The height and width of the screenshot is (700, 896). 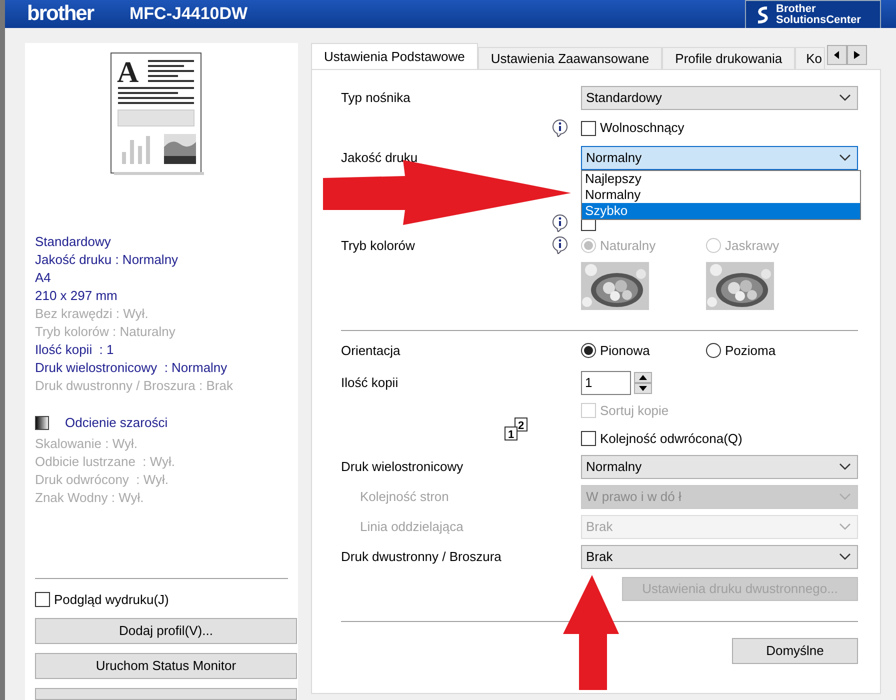 What do you see at coordinates (721, 195) in the screenshot?
I see `dropdown-option: Normalny` at bounding box center [721, 195].